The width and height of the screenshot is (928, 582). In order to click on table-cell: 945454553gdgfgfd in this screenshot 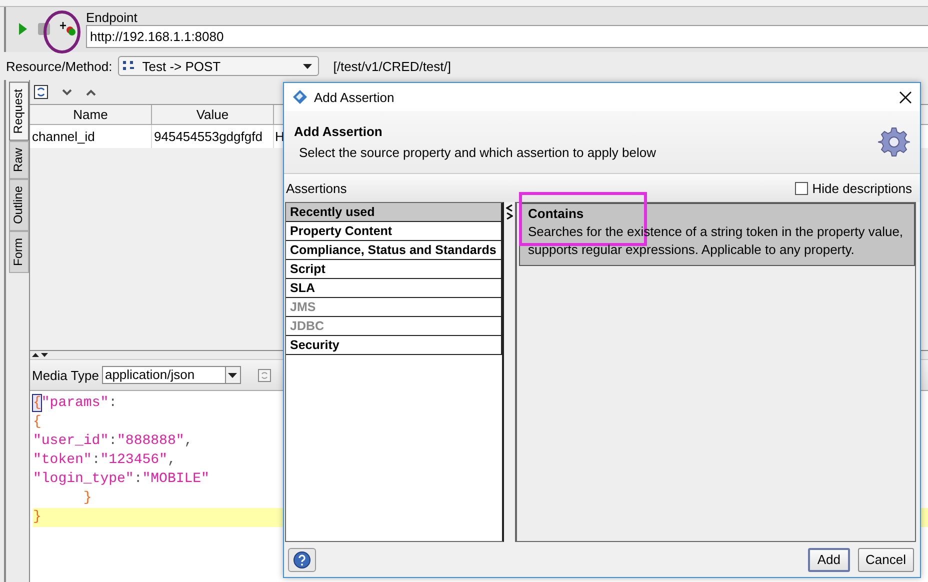, I will do `click(213, 136)`.